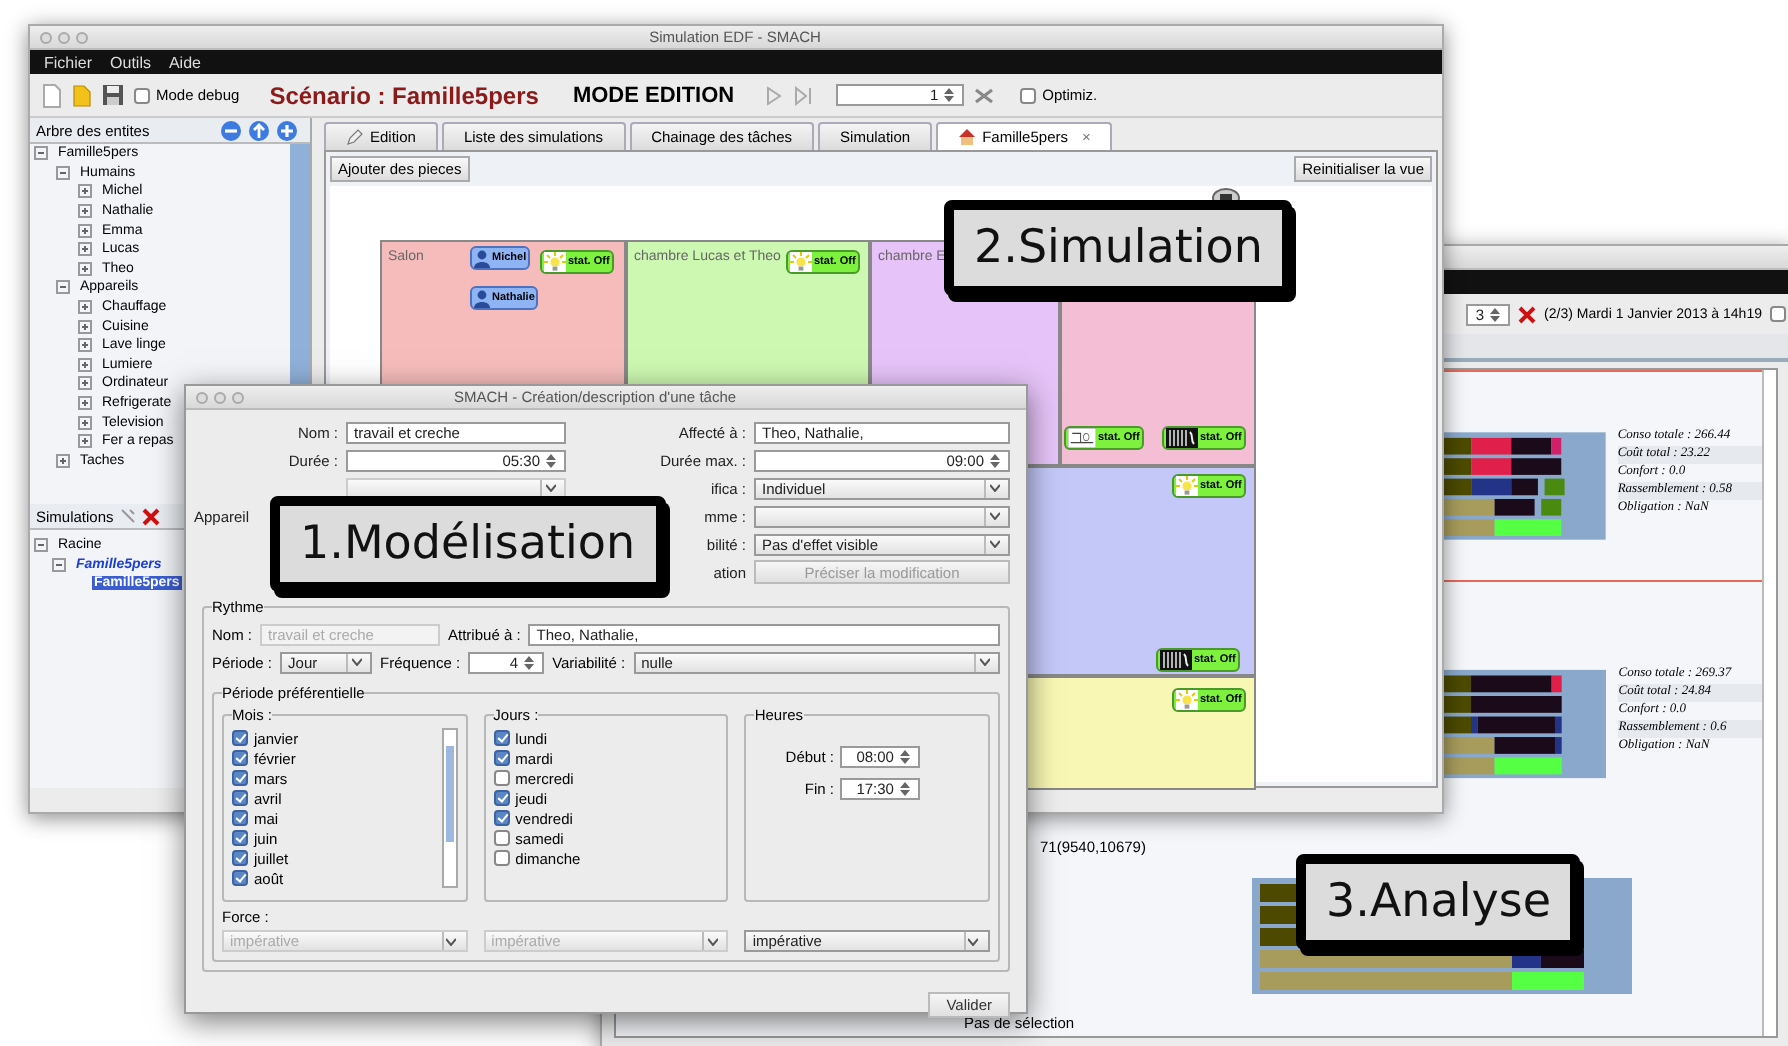 Image resolution: width=1788 pixels, height=1046 pixels. I want to click on step-callout-tooltip: 2.Simulation, so click(1118, 248).